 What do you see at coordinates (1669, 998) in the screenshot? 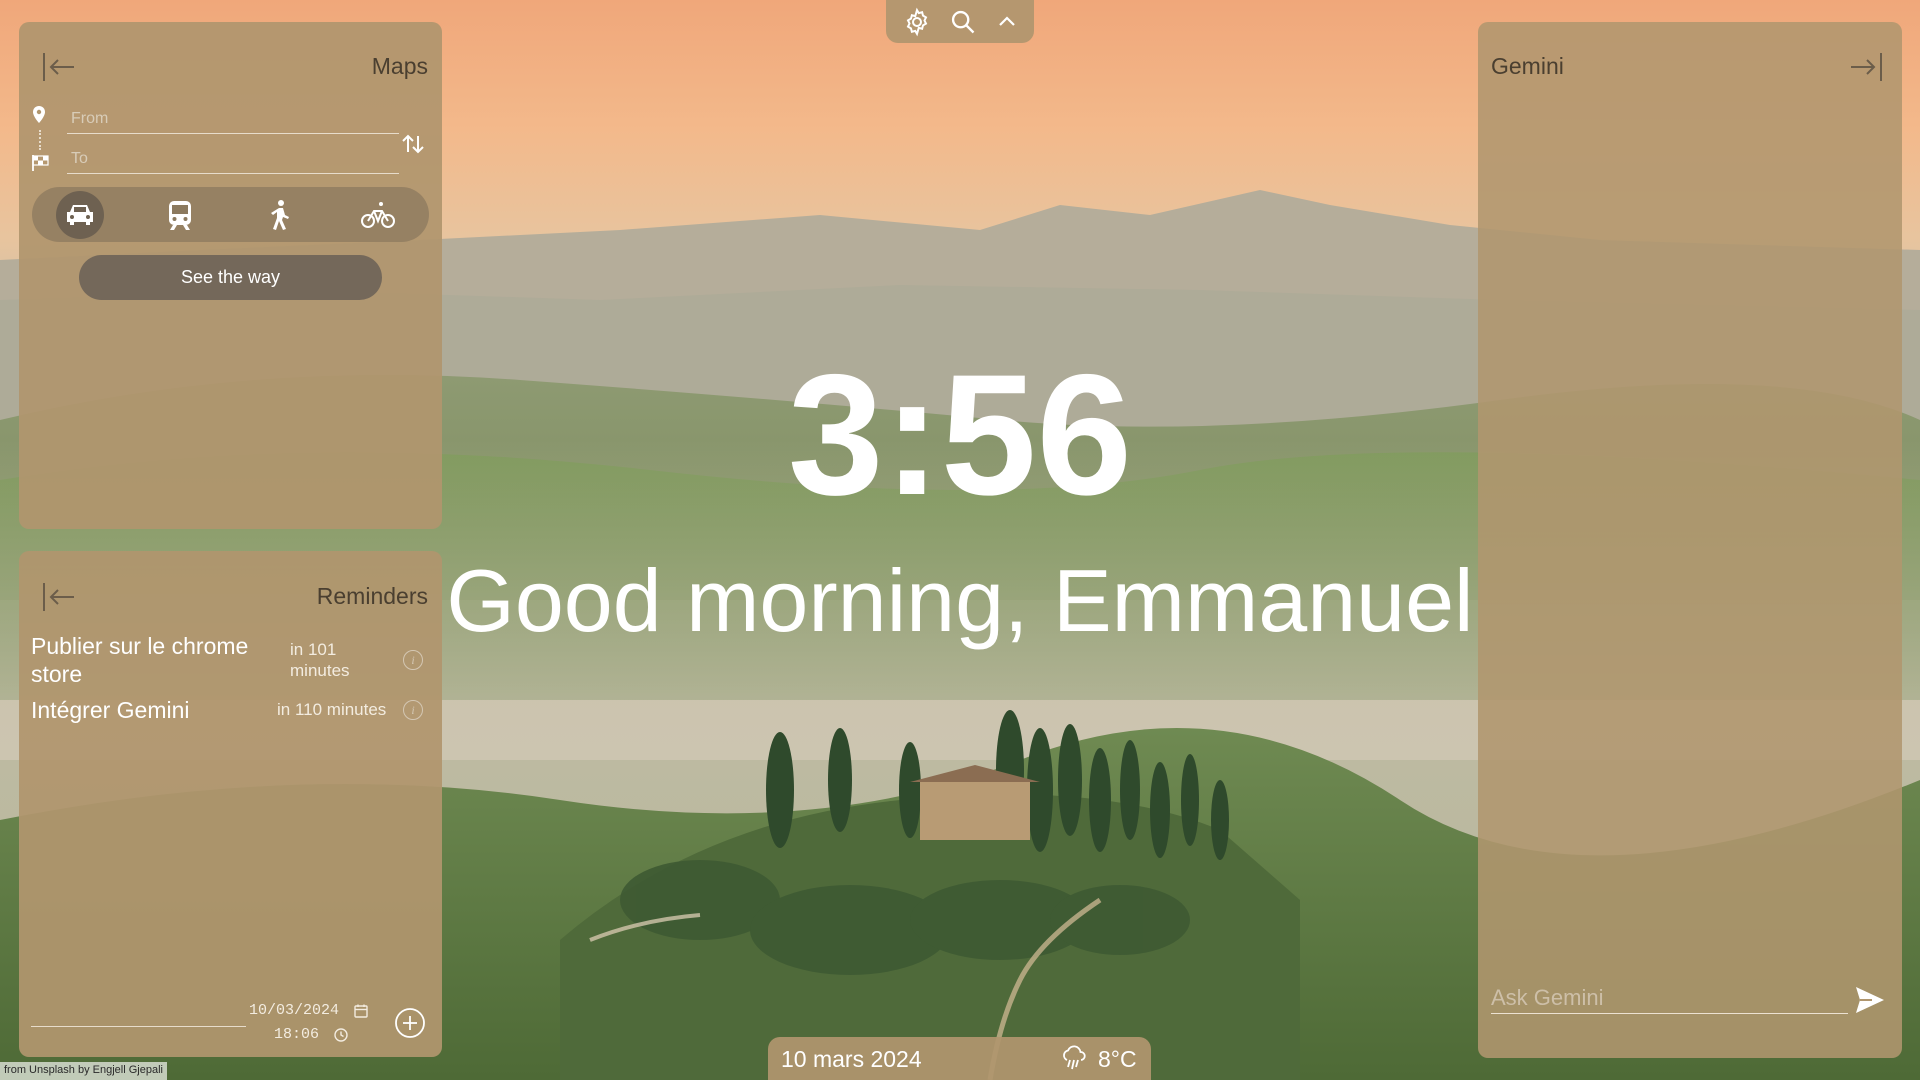
I see `ask-gemini-input` at bounding box center [1669, 998].